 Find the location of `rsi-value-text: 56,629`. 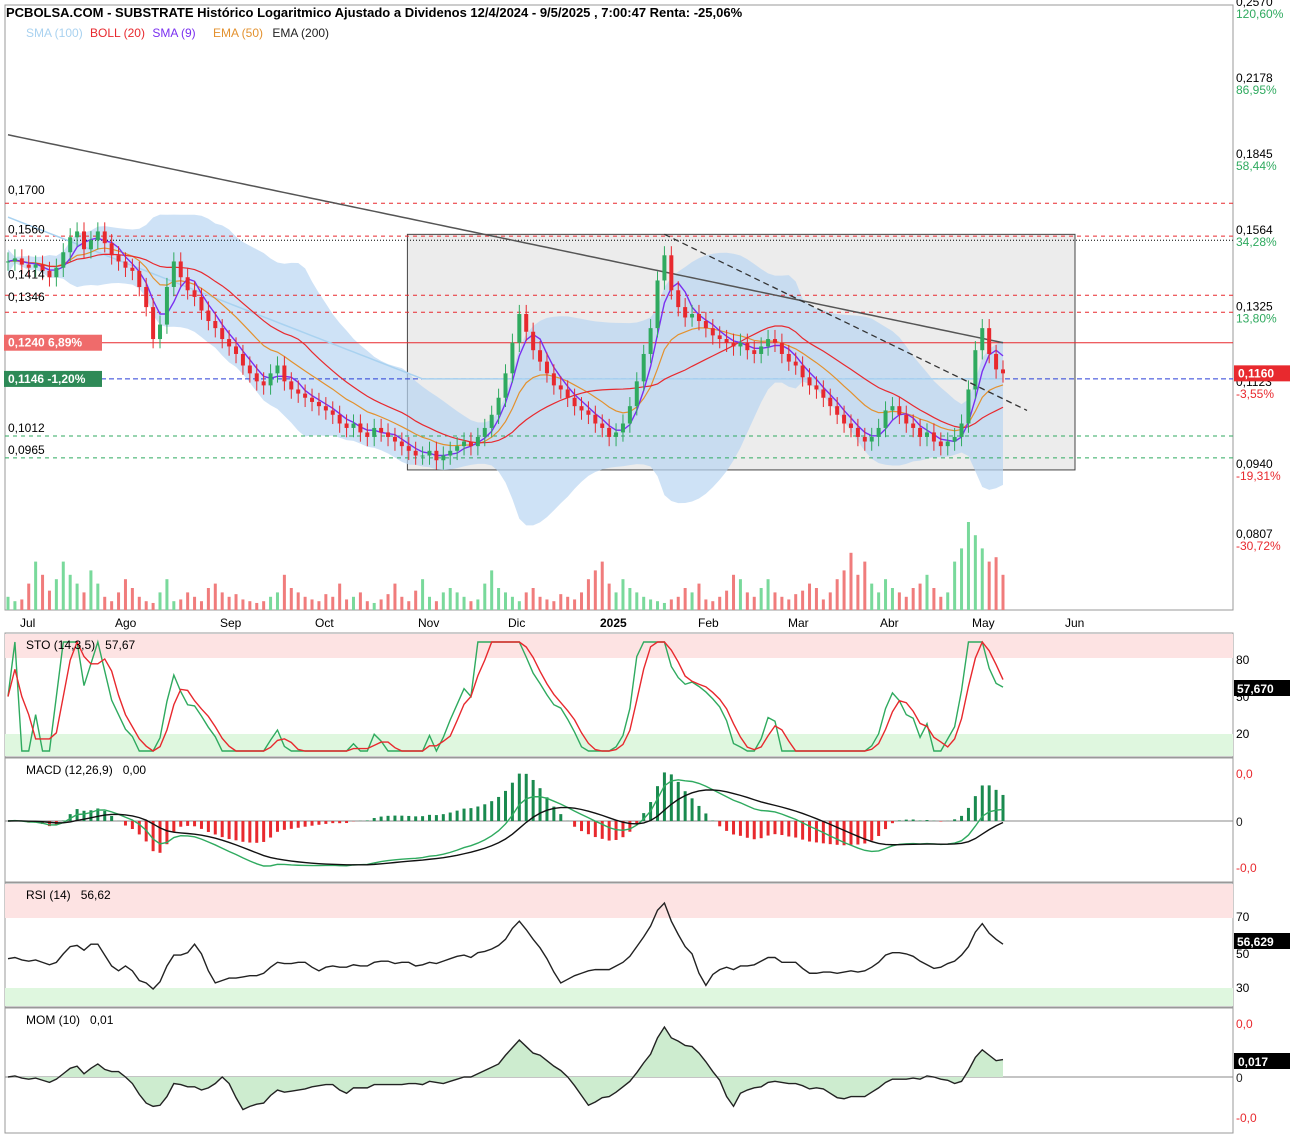

rsi-value-text: 56,629 is located at coordinates (1255, 942).